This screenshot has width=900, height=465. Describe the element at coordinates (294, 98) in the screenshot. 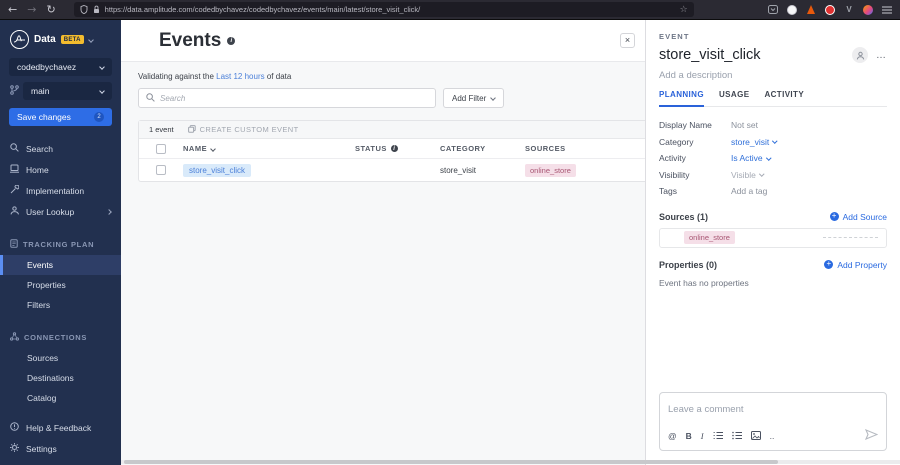

I see `search-input` at that location.